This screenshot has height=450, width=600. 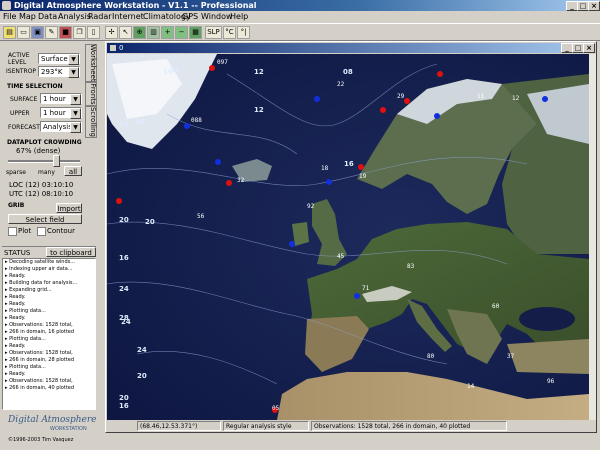 I want to click on utc-time: UTC (12) 08:10:10, so click(x=41, y=194).